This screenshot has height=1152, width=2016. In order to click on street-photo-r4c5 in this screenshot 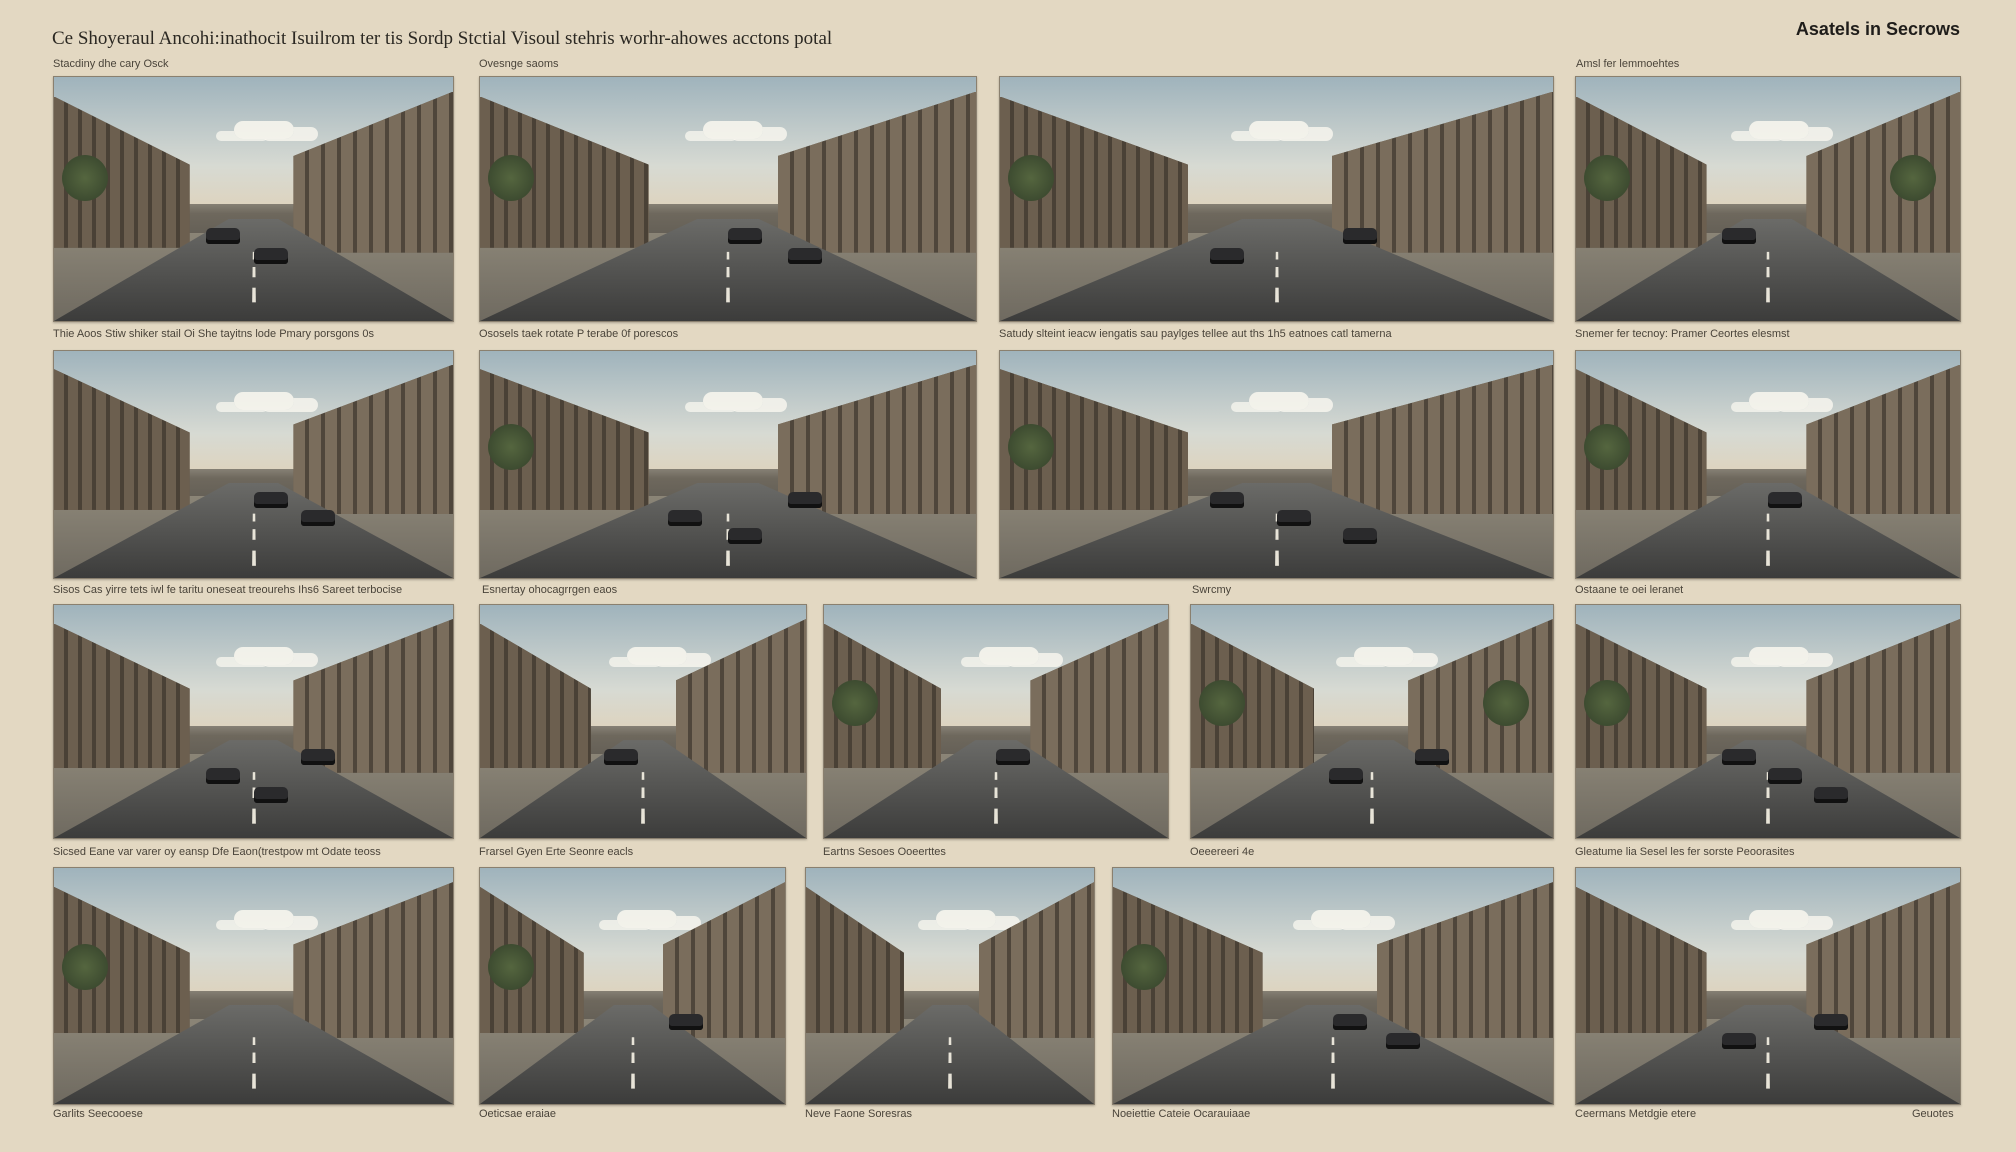, I will do `click(1768, 986)`.